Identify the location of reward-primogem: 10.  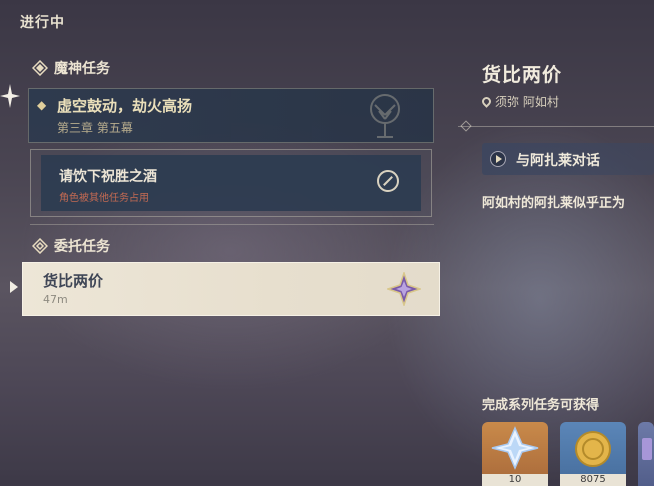
(515, 454).